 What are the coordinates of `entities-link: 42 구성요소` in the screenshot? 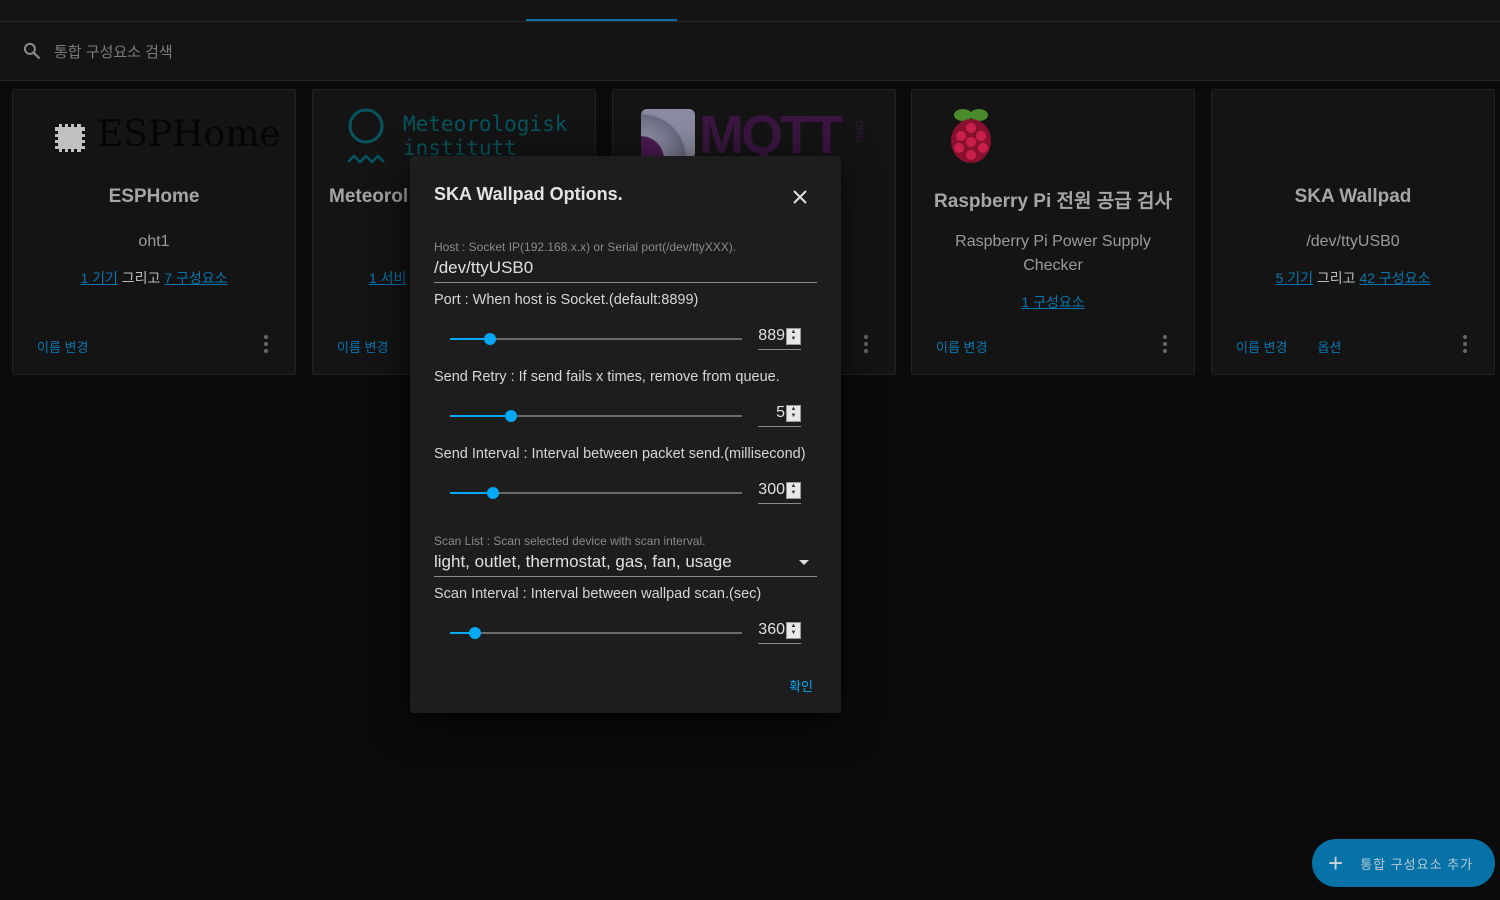 It's located at (1394, 278).